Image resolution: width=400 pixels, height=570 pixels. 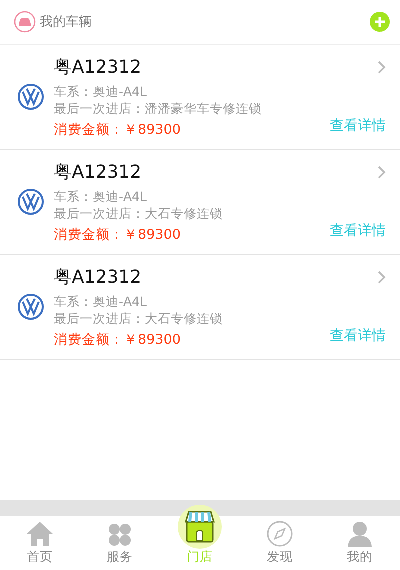 I want to click on add-icon, so click(x=380, y=22).